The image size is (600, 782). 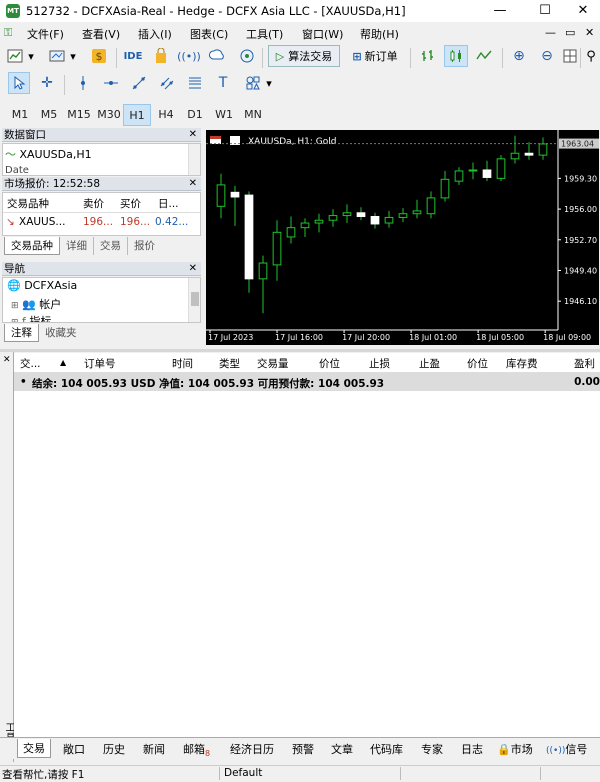 I want to click on fibonacci-icon, so click(x=195, y=83).